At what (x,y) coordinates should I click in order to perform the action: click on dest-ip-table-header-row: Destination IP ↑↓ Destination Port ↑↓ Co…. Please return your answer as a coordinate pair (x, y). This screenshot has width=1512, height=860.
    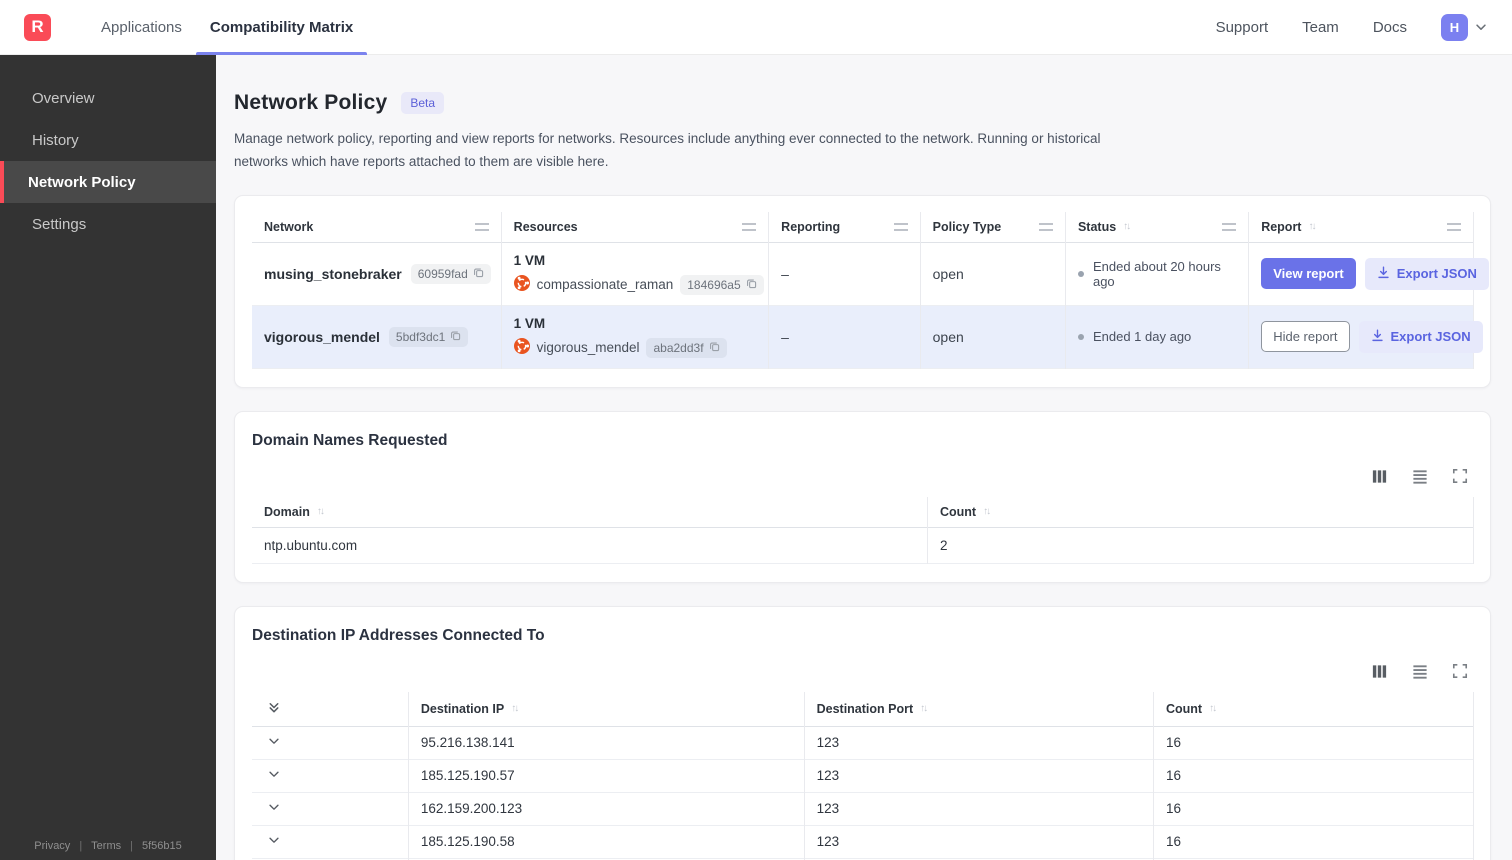
    Looking at the image, I should click on (863, 709).